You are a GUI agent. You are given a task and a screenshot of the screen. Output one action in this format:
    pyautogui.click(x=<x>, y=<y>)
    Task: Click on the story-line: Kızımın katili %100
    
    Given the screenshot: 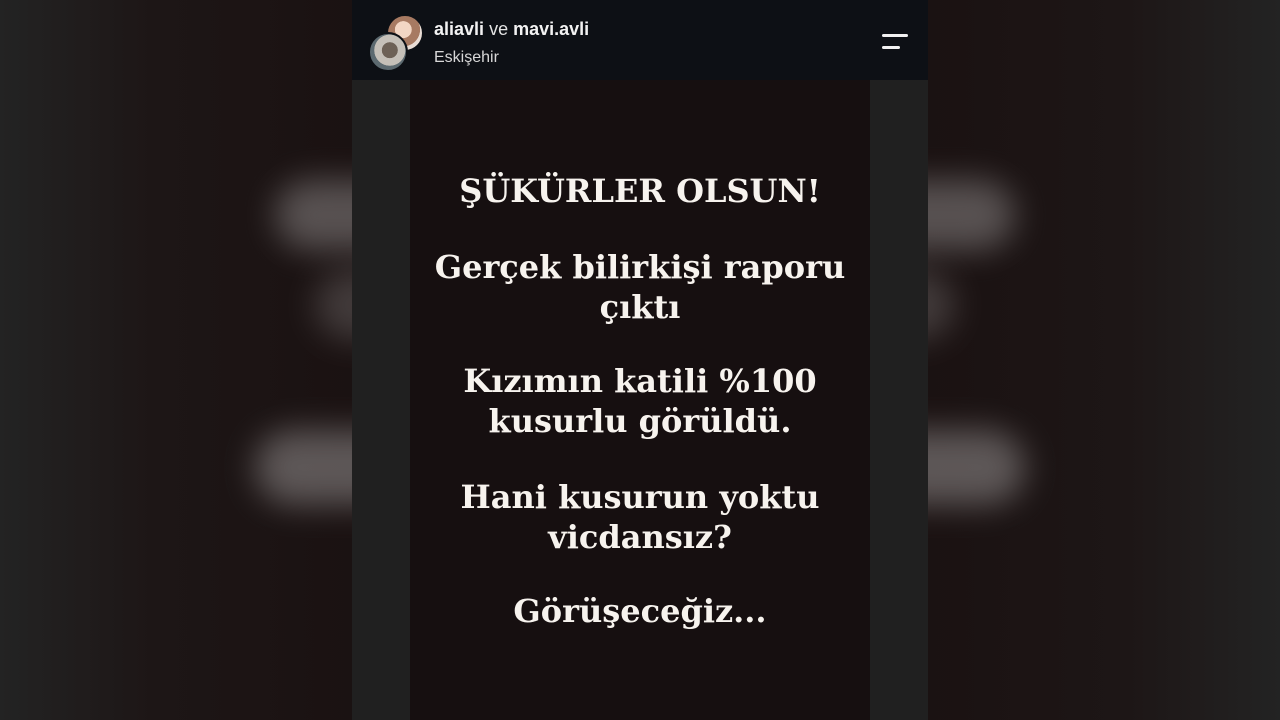 What is the action you would take?
    pyautogui.click(x=640, y=381)
    